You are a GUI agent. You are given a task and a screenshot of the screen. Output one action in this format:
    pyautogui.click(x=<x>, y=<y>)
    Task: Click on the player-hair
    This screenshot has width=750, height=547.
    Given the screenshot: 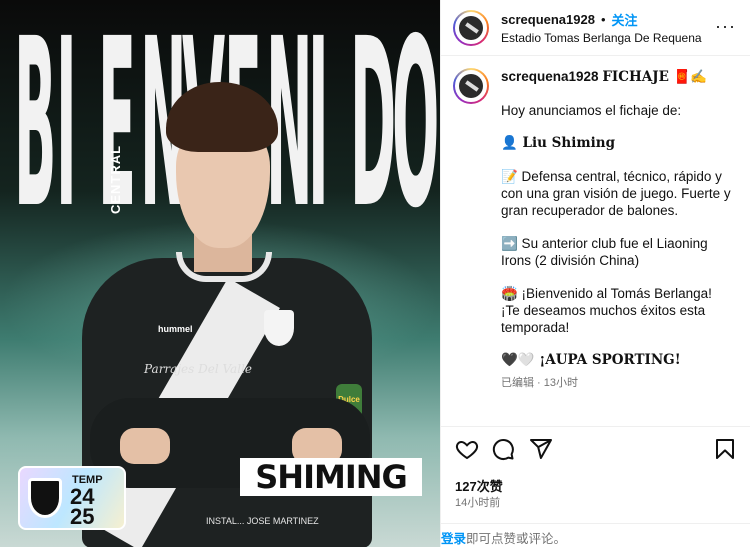 What is the action you would take?
    pyautogui.click(x=222, y=117)
    